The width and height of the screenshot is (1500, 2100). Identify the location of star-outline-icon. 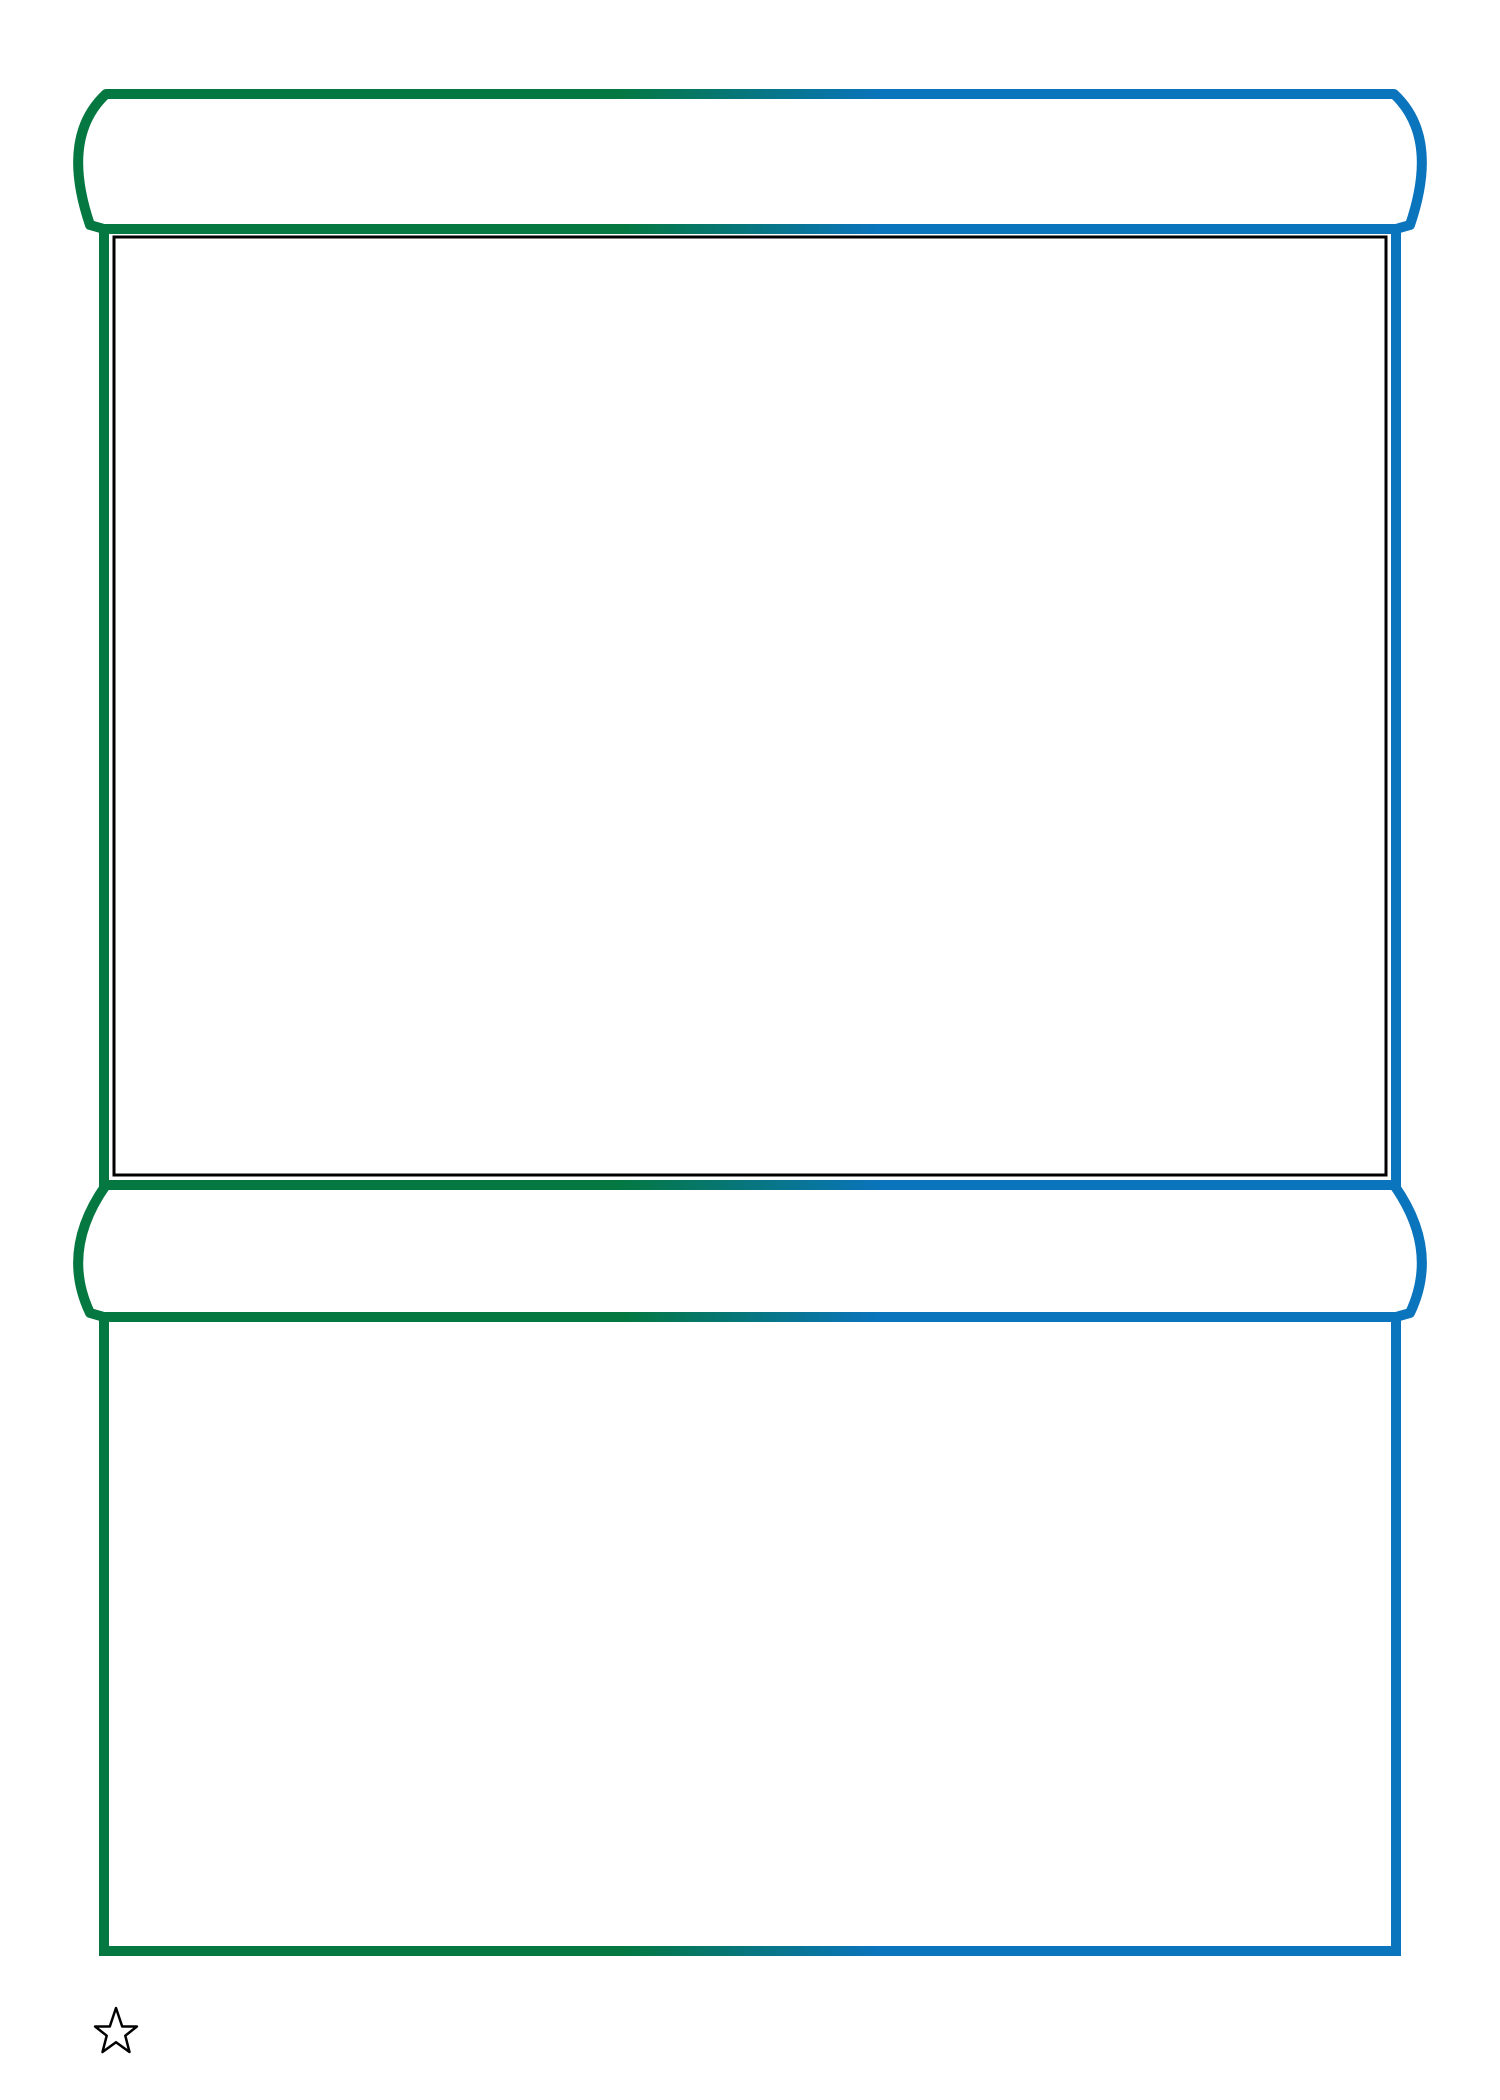
(116, 2030).